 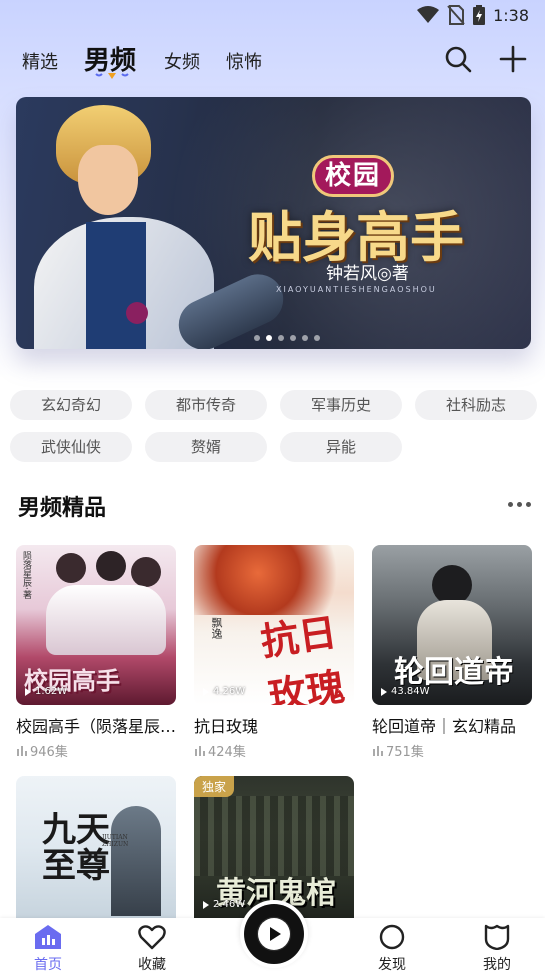 I want to click on tab-female: 女频, so click(x=182, y=61).